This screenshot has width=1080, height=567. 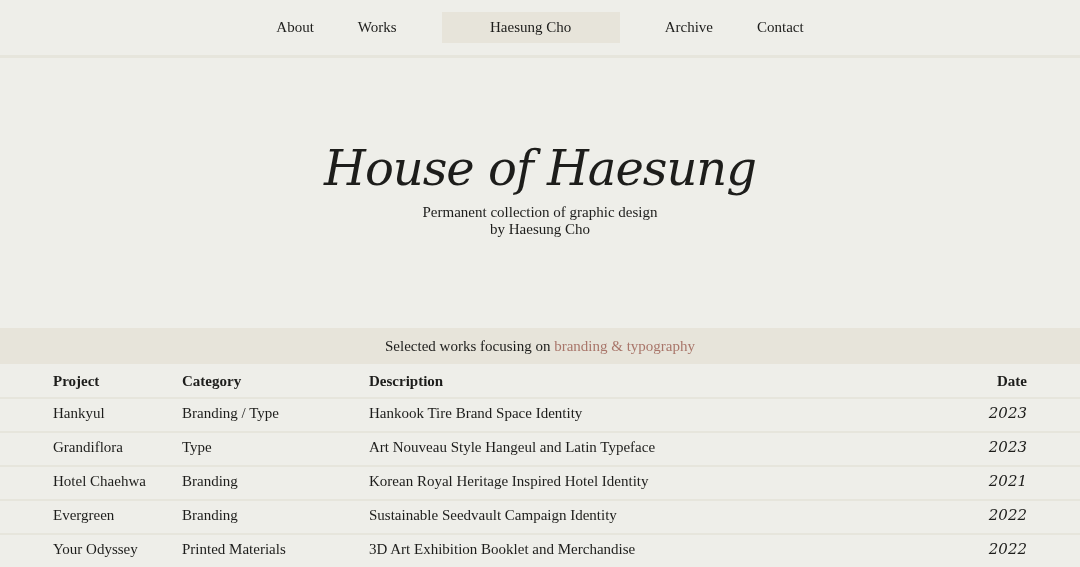 What do you see at coordinates (91, 415) in the screenshot?
I see `table-cell: Hankyul` at bounding box center [91, 415].